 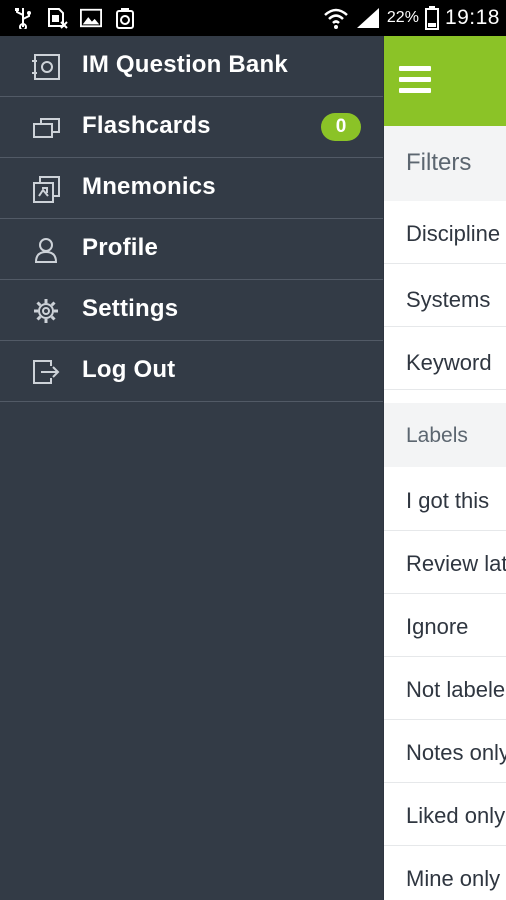 What do you see at coordinates (472, 17) in the screenshot?
I see `clock: 19:18` at bounding box center [472, 17].